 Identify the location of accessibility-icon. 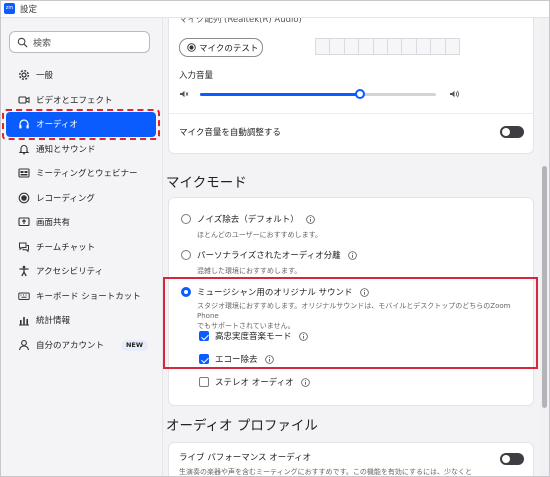
(23, 271).